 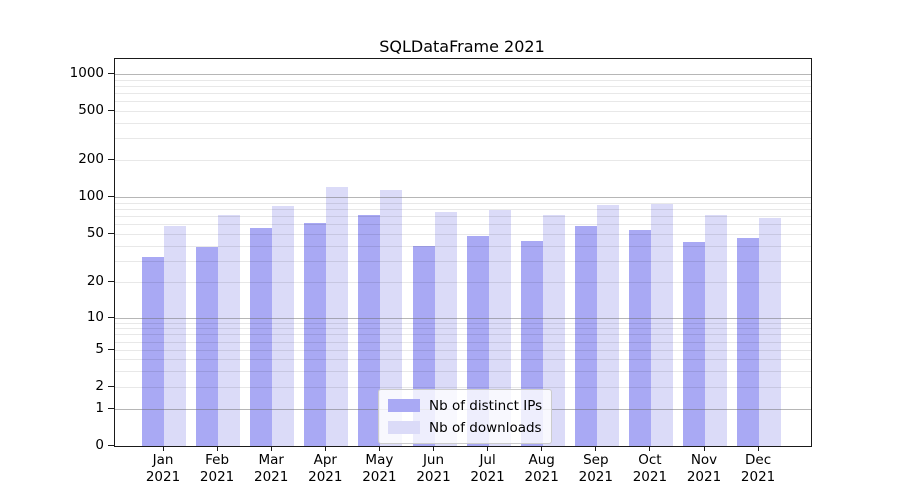 I want to click on chart-title: SQLDataFrame 2021, so click(x=462, y=46).